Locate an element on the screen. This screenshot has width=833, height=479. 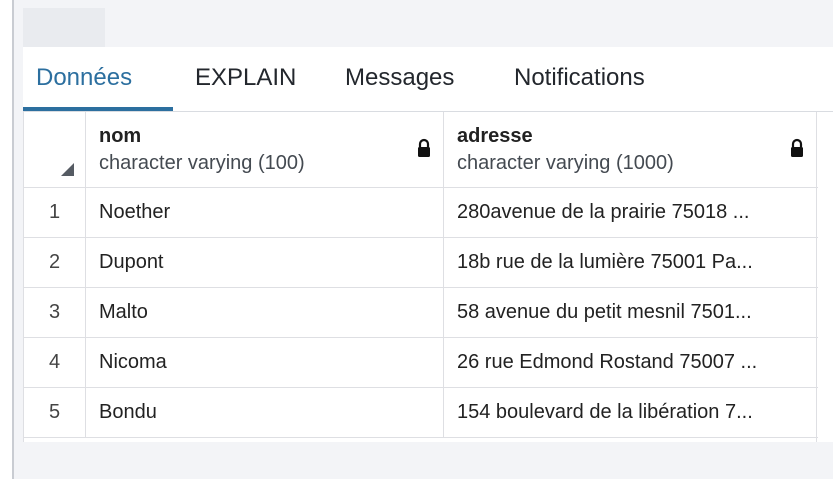
row-number: 3 is located at coordinates (55, 313).